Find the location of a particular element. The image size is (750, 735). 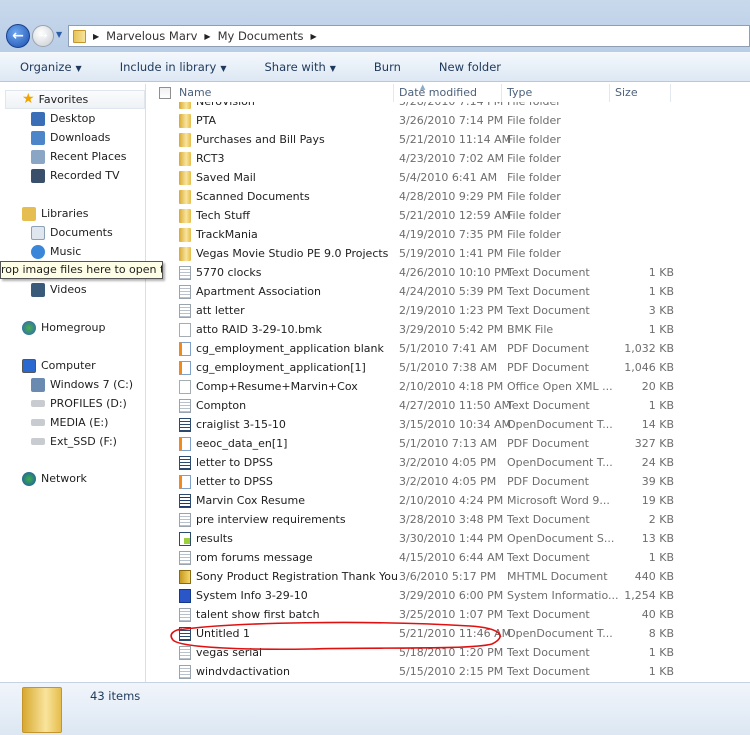

nav-libraries: Libraries is located at coordinates (55, 213).